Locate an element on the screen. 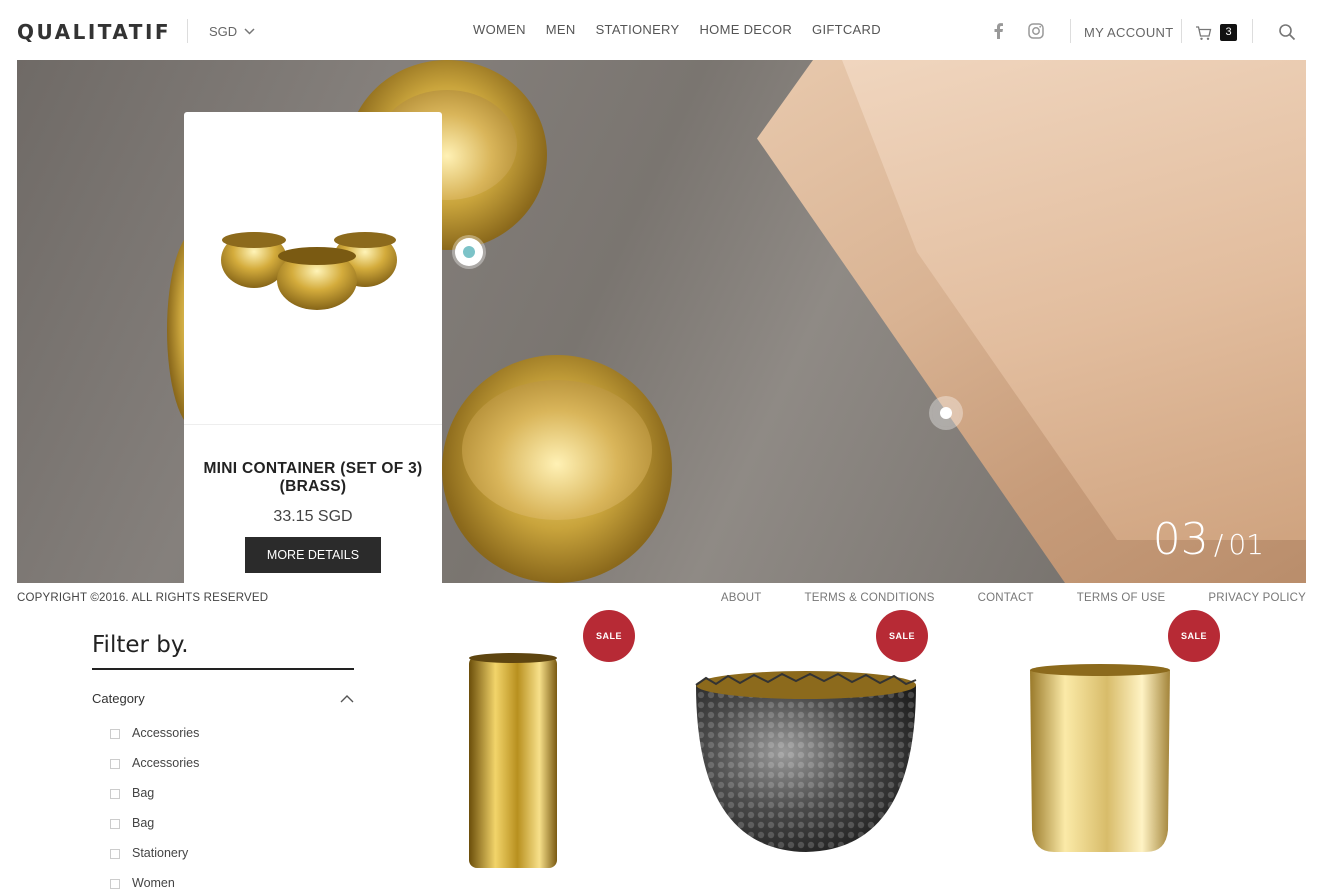 The height and width of the screenshot is (891, 1336). nav-giftcard: GIFTCARD is located at coordinates (846, 29).